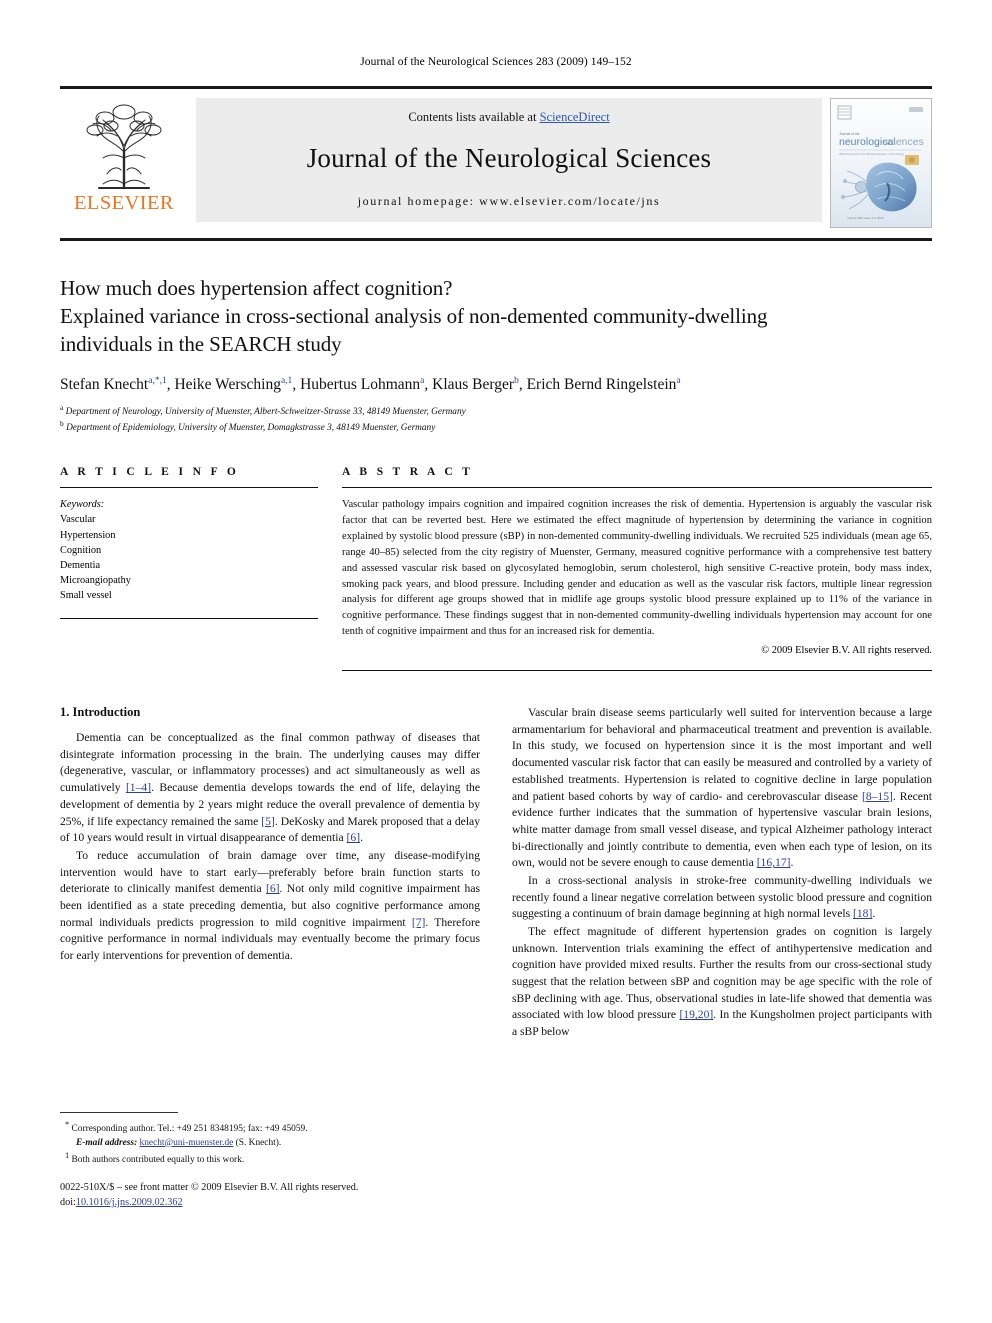  What do you see at coordinates (696, 1014) in the screenshot?
I see `citation-link: [19,20]` at bounding box center [696, 1014].